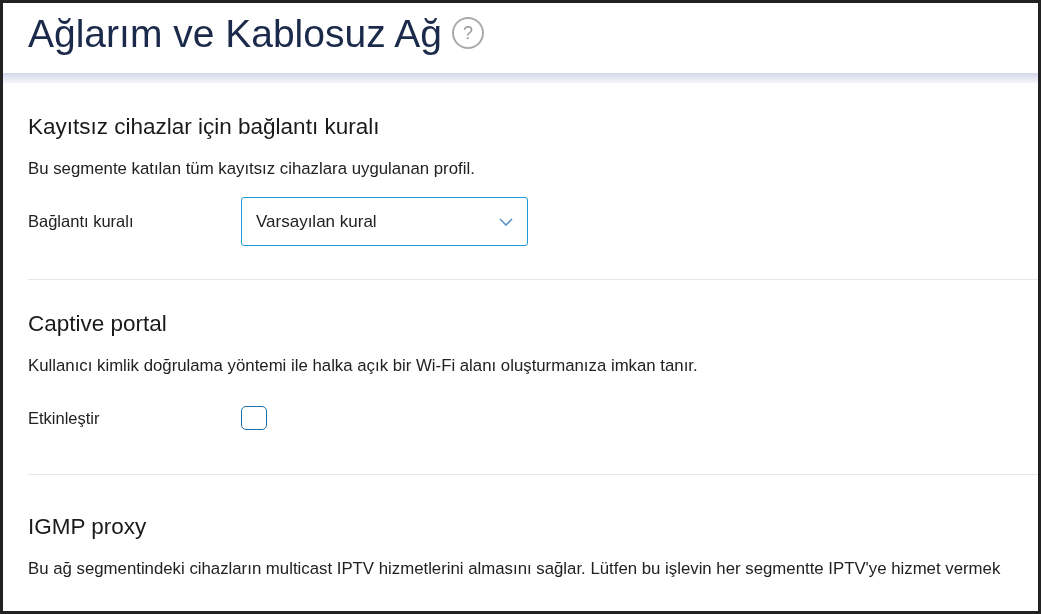 The width and height of the screenshot is (1041, 614). Describe the element at coordinates (81, 222) in the screenshot. I see `field-label: Bağlantı kuralı` at that location.